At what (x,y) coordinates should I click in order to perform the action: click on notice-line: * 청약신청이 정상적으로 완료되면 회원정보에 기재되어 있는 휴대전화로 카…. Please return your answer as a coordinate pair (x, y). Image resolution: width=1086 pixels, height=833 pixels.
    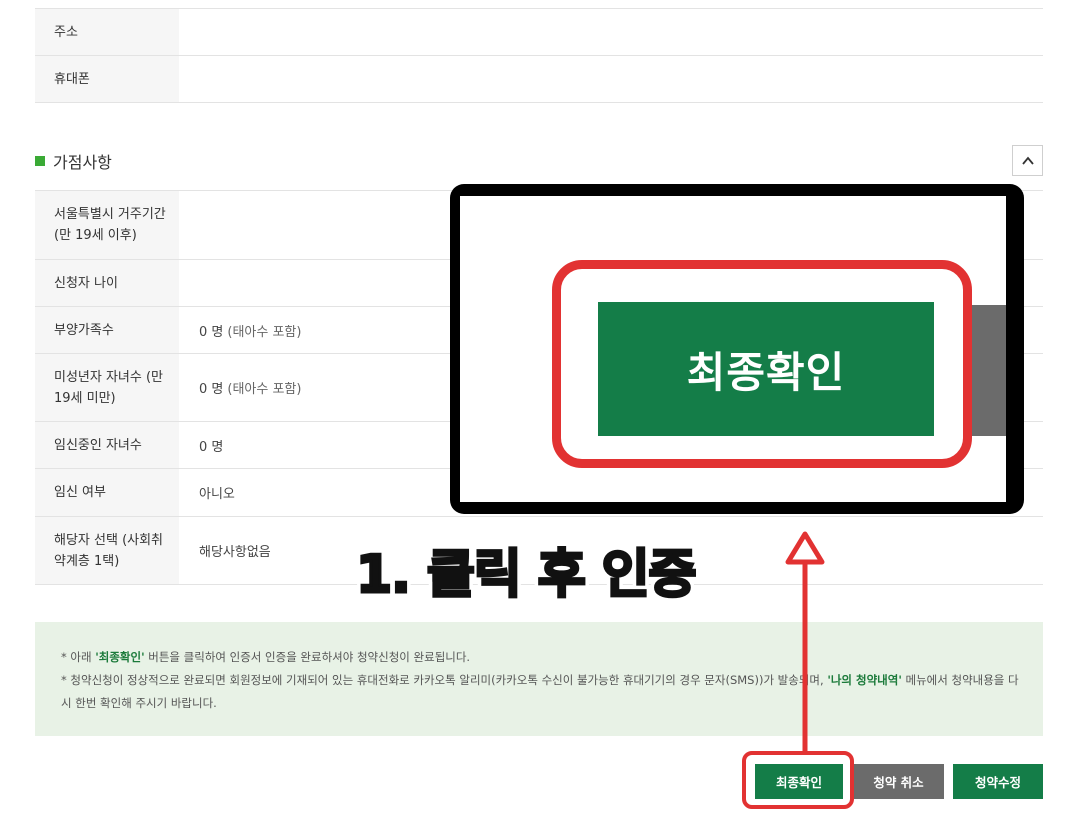
    Looking at the image, I should click on (540, 692).